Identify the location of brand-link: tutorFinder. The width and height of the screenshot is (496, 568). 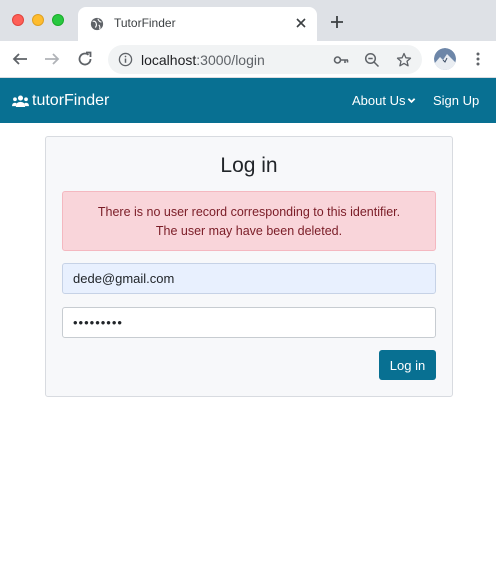
(60, 101).